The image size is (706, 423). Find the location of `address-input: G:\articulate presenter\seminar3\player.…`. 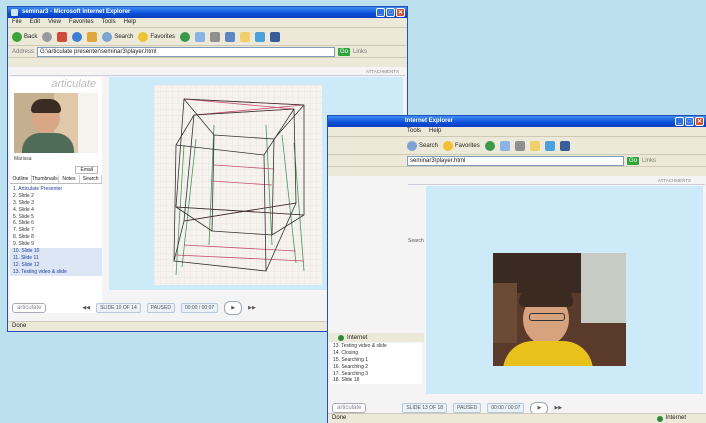

address-input: G:\articulate presenter\seminar3\player.… is located at coordinates (186, 51).